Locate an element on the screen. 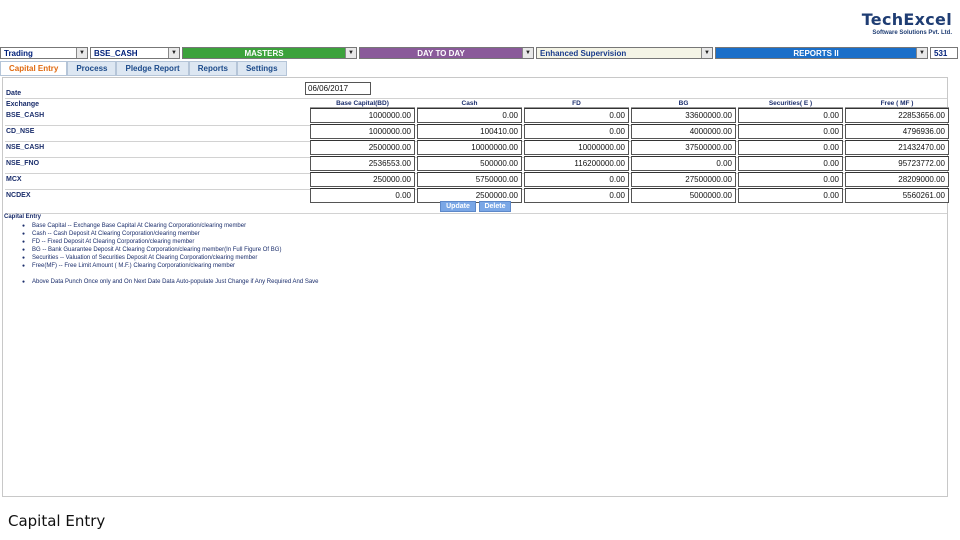  trading-select-label: Trading is located at coordinates (18, 53).